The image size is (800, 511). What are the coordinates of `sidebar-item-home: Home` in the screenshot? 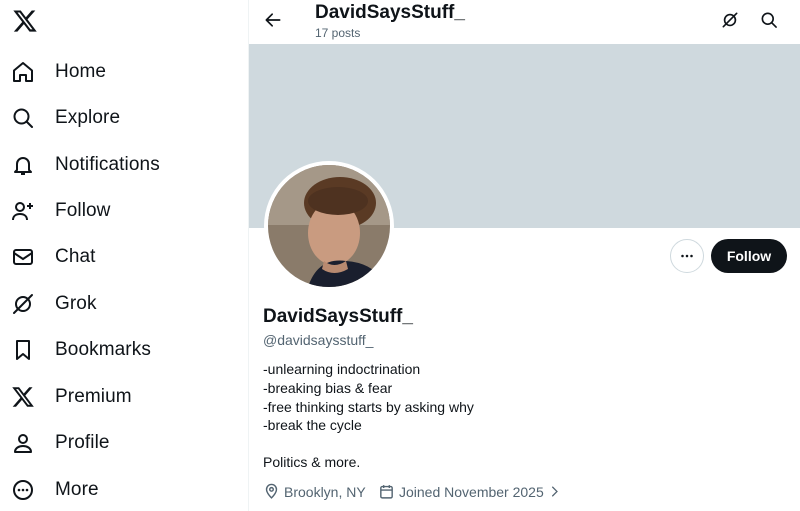 It's located at (58, 72).